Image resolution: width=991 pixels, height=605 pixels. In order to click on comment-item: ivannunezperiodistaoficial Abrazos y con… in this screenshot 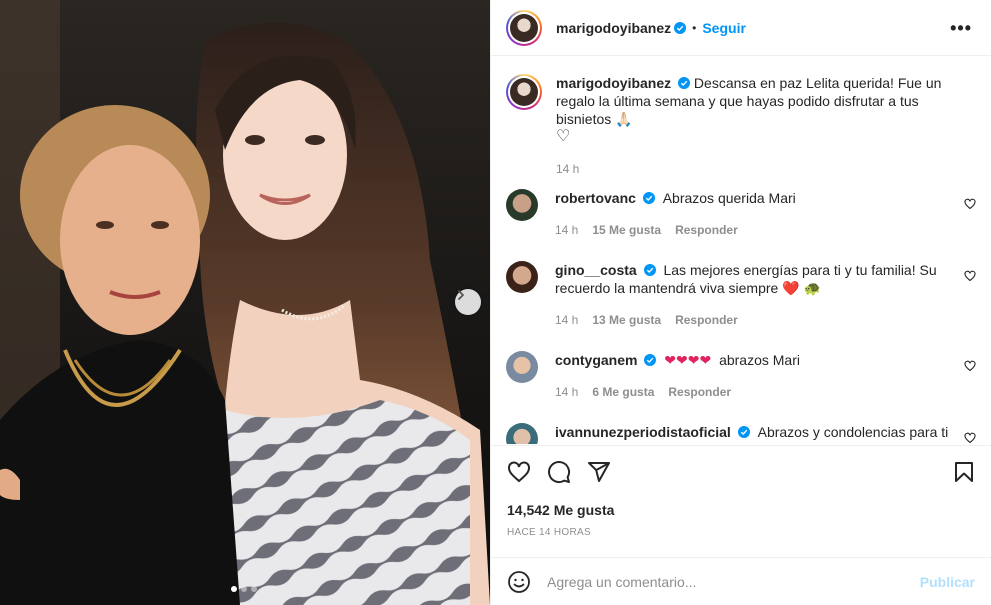, I will do `click(741, 433)`.